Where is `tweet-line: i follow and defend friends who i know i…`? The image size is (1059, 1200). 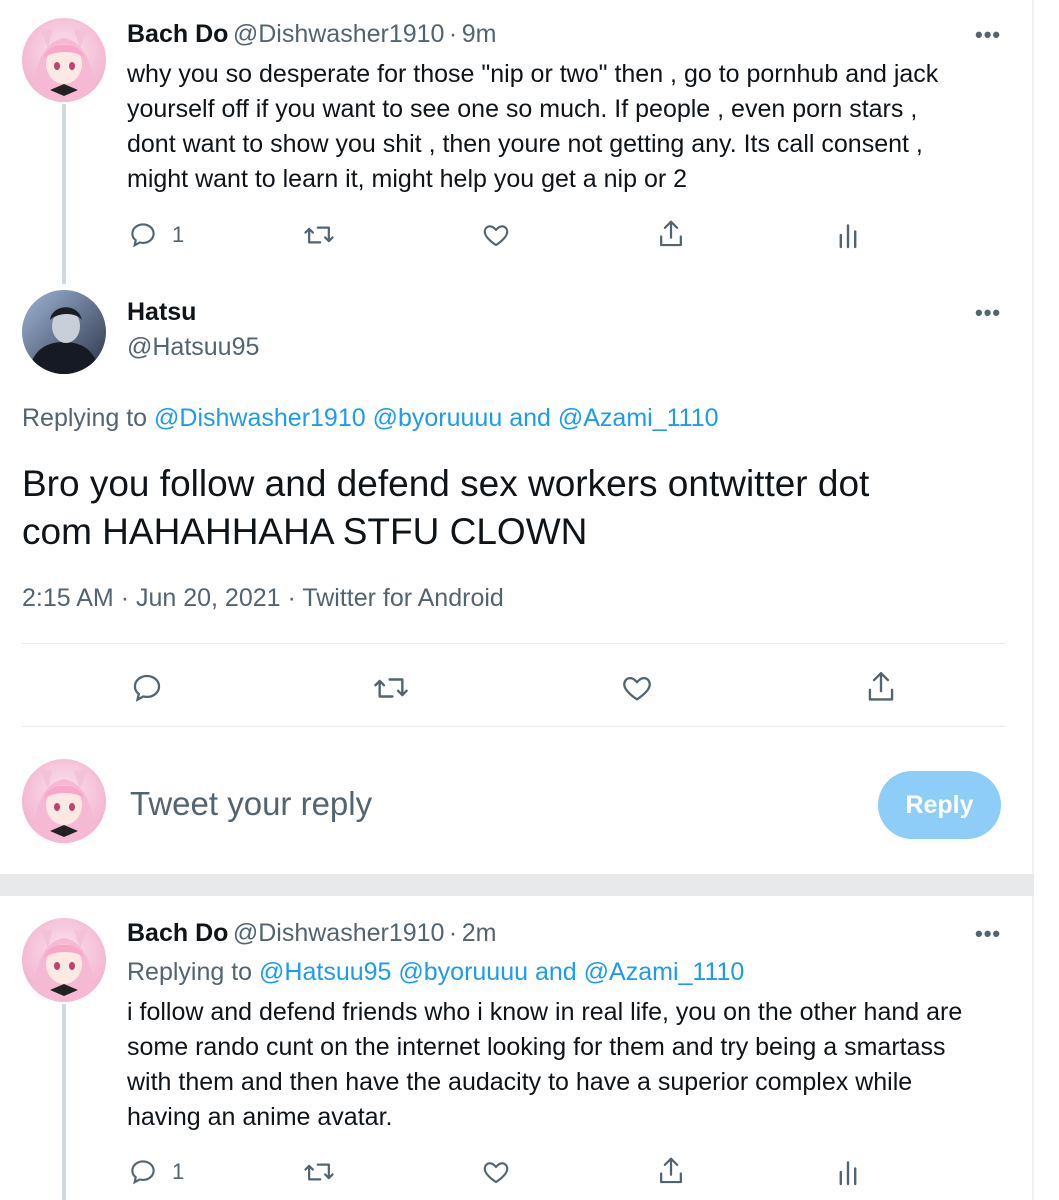 tweet-line: i follow and defend friends who i know i… is located at coordinates (545, 1012).